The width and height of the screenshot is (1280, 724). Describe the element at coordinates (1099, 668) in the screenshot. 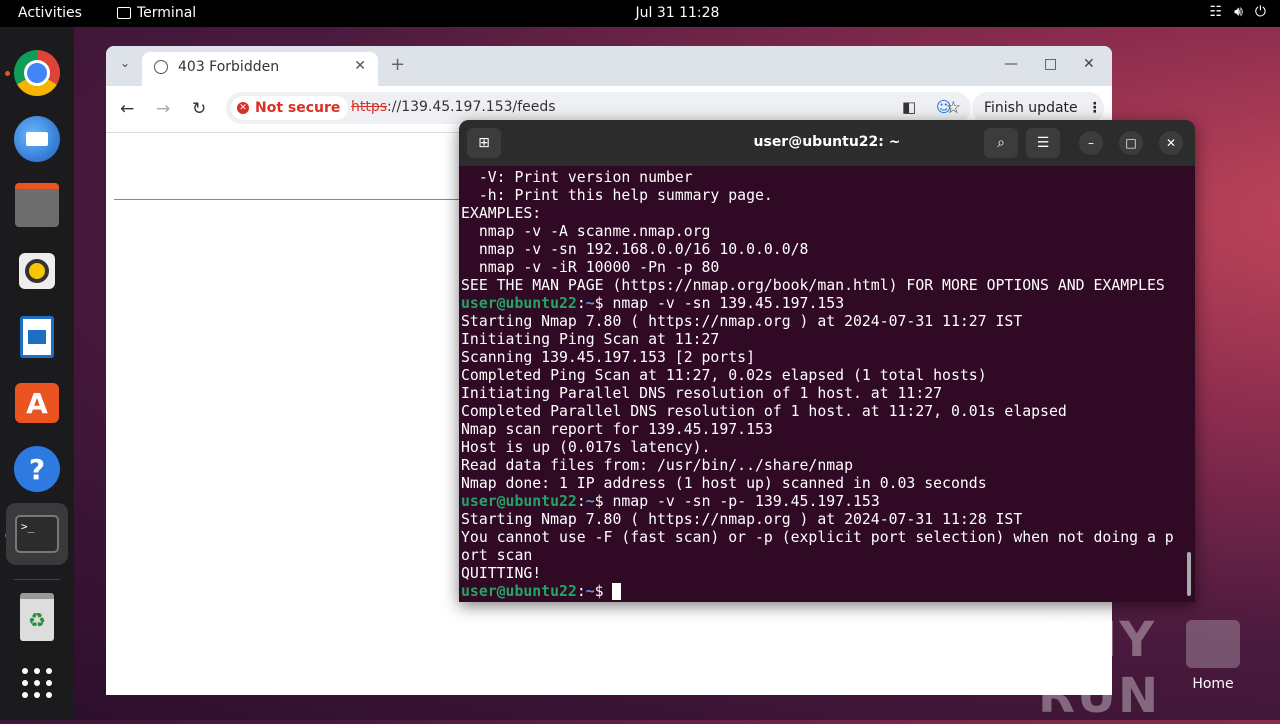

I see `watermark: ANY RUN` at that location.